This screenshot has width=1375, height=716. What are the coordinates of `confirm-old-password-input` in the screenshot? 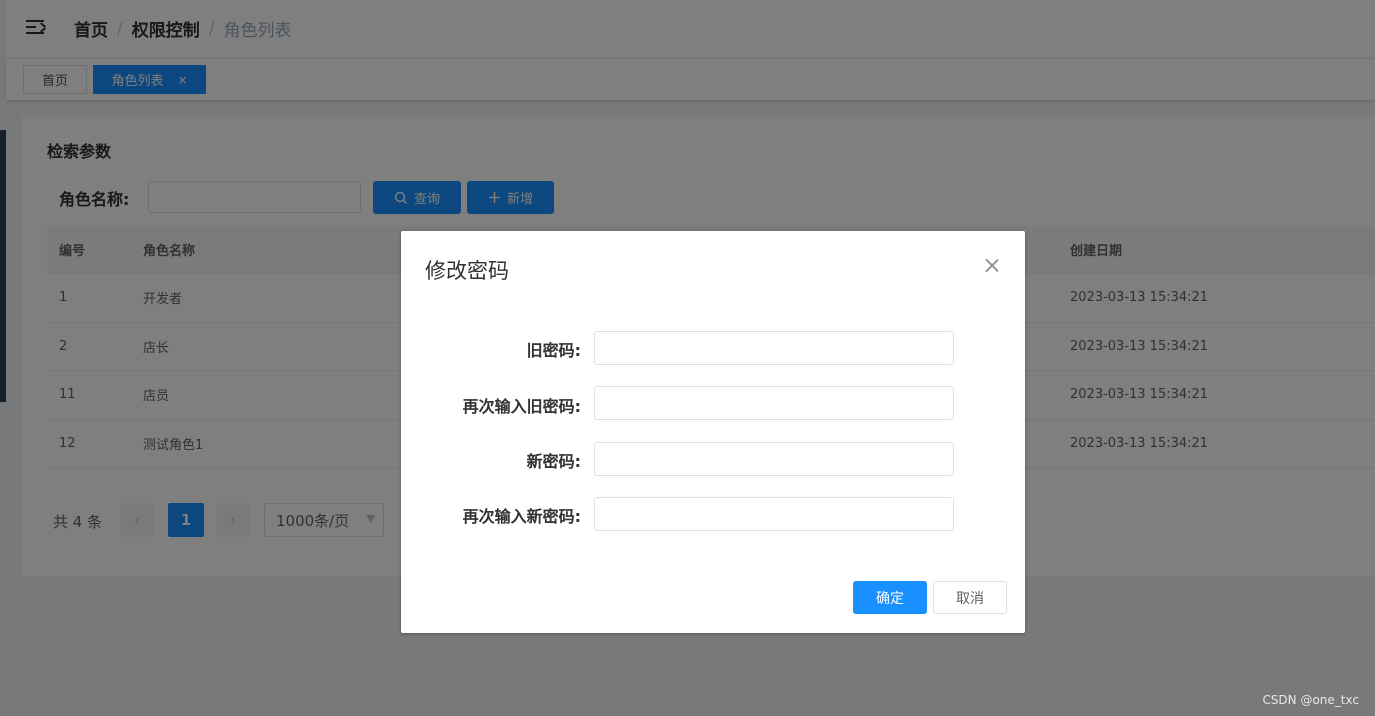 It's located at (774, 403).